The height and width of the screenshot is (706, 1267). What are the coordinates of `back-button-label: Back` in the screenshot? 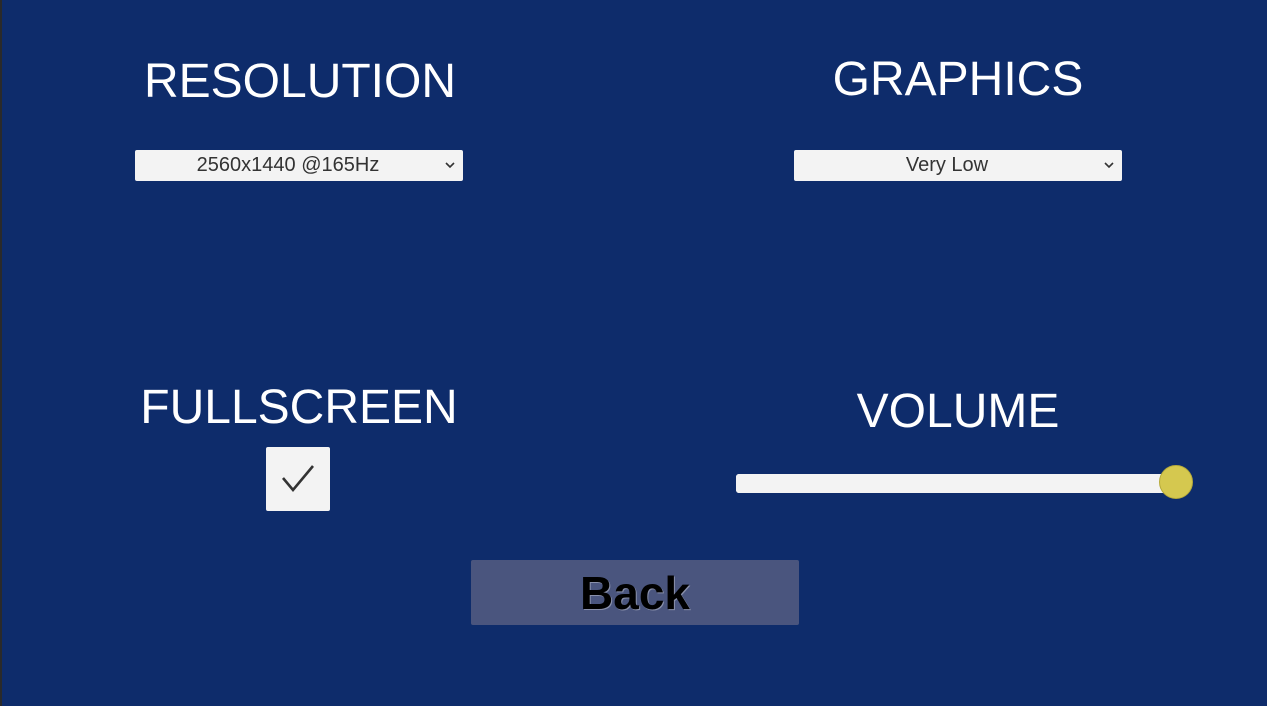 It's located at (635, 592).